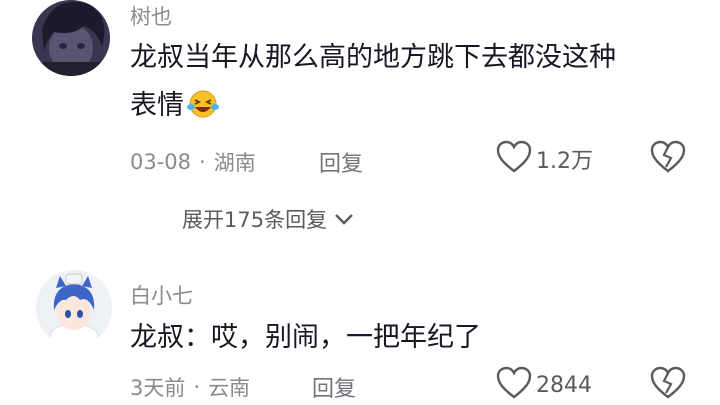 This screenshot has height=405, width=720. I want to click on like-button: 1.2万, so click(544, 159).